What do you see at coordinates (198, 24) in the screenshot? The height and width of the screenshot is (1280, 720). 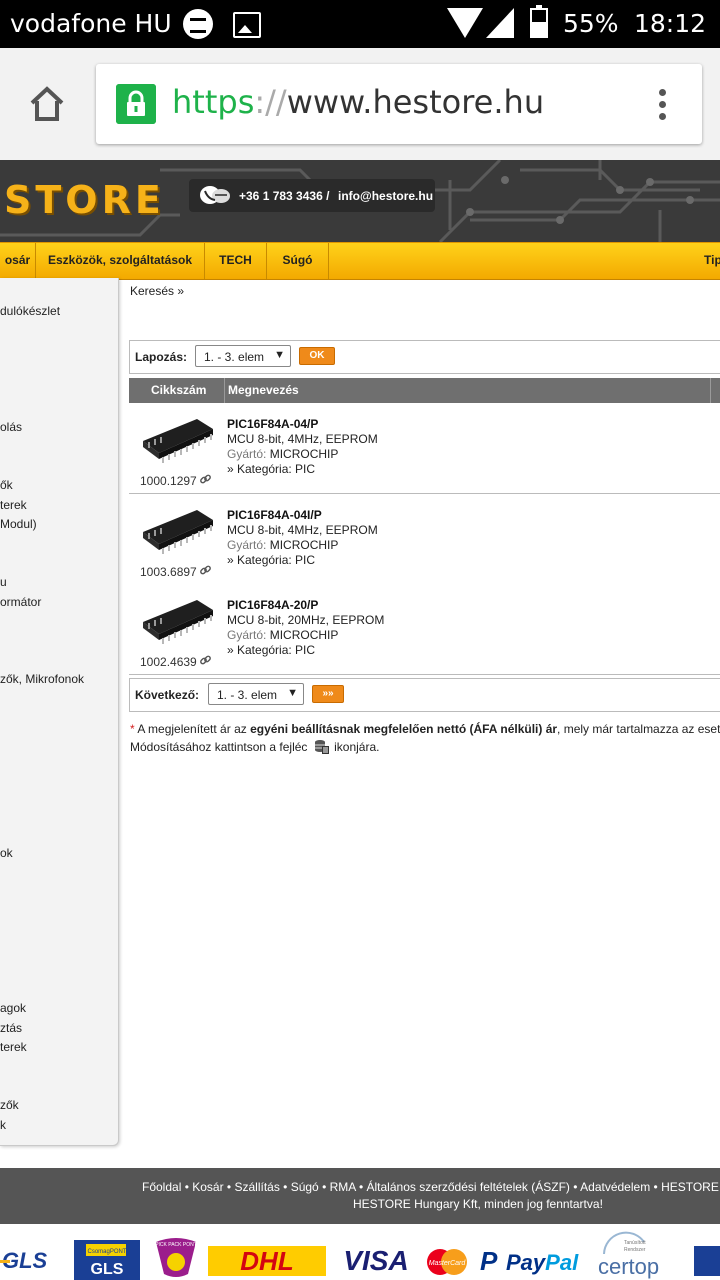 I see `messenger-icon` at bounding box center [198, 24].